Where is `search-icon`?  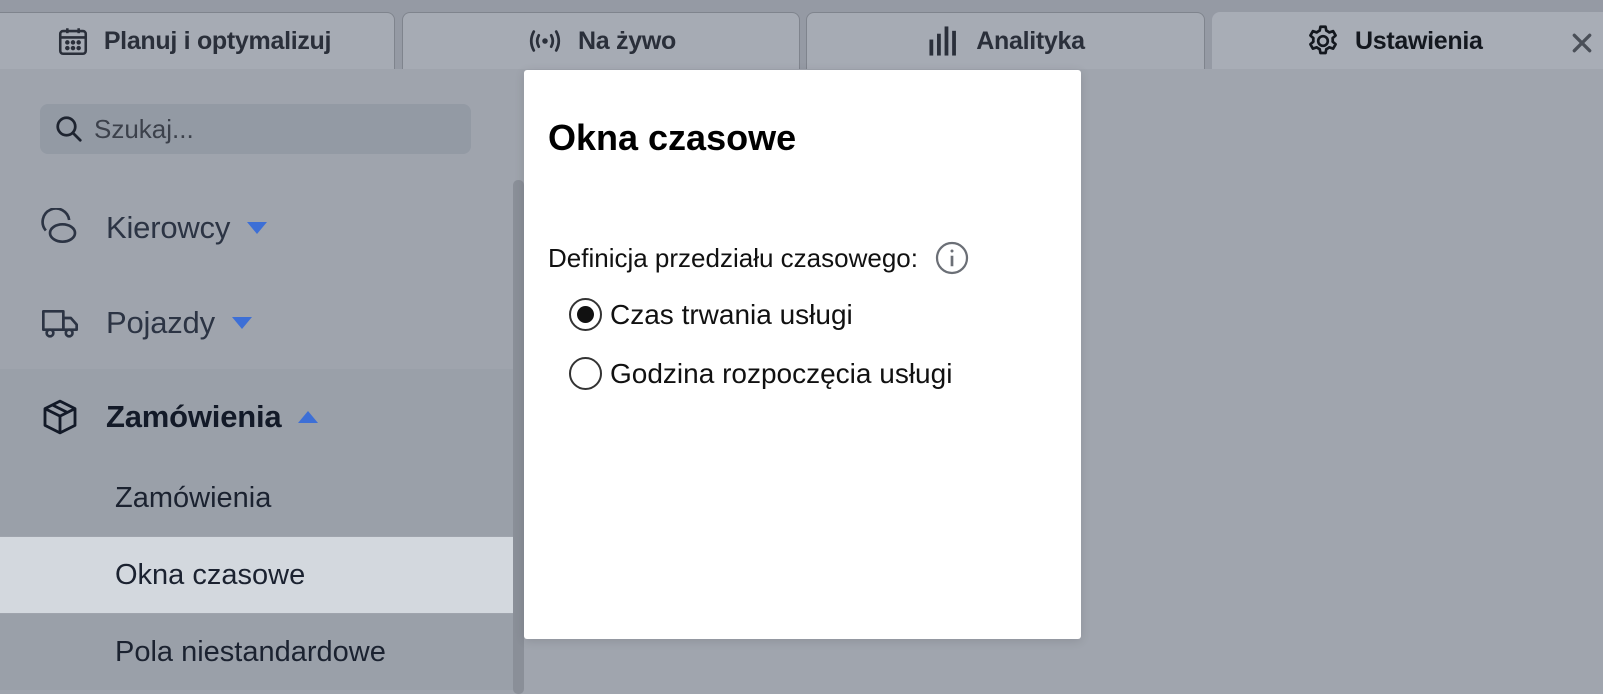 search-icon is located at coordinates (69, 129).